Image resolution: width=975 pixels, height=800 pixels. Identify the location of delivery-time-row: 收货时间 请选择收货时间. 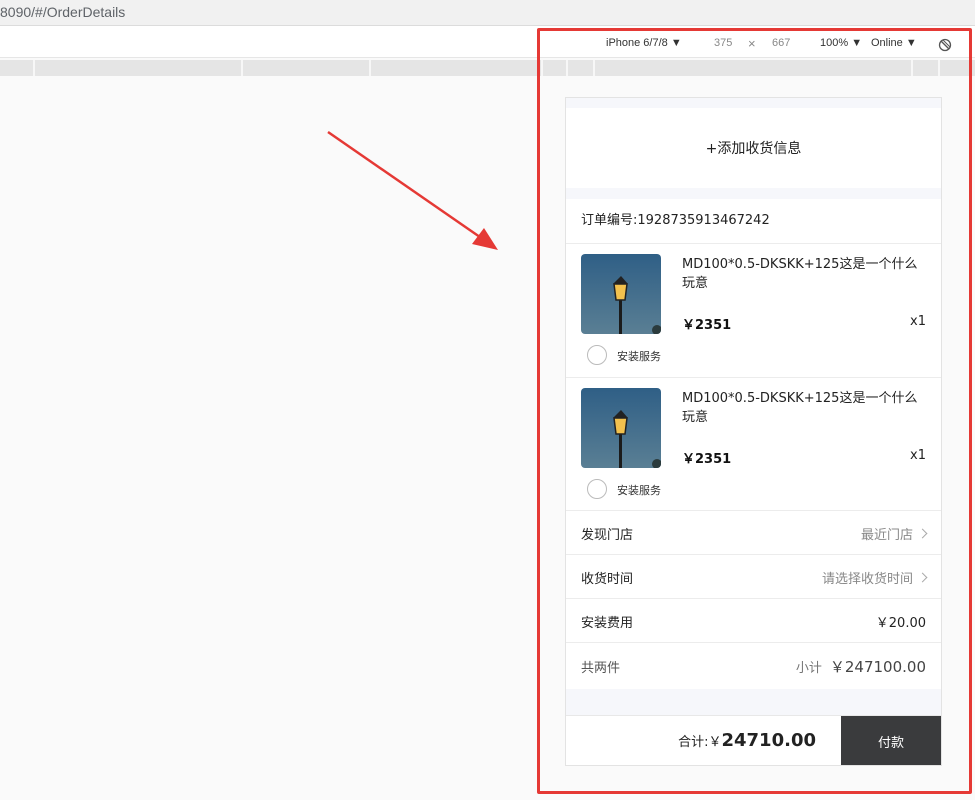
(753, 577).